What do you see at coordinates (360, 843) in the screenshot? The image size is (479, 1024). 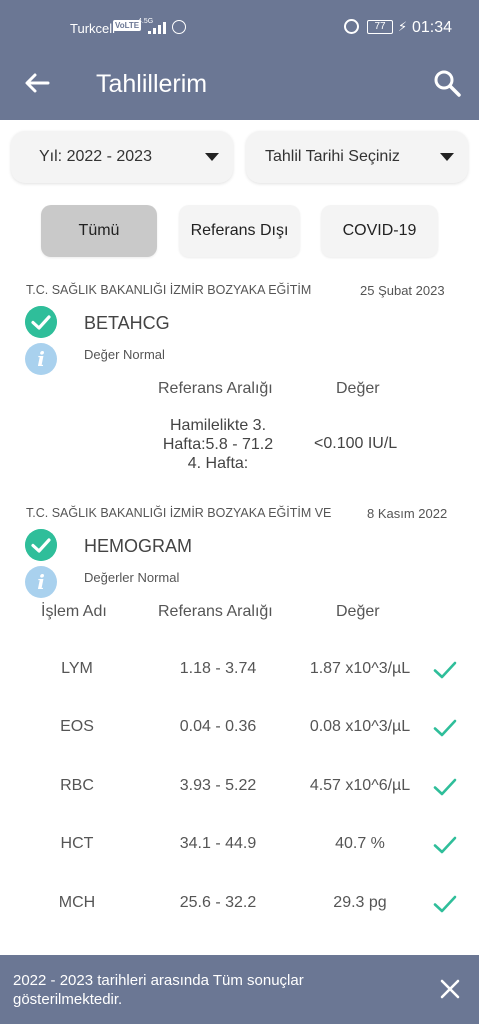 I see `row-value: 40.7 %` at bounding box center [360, 843].